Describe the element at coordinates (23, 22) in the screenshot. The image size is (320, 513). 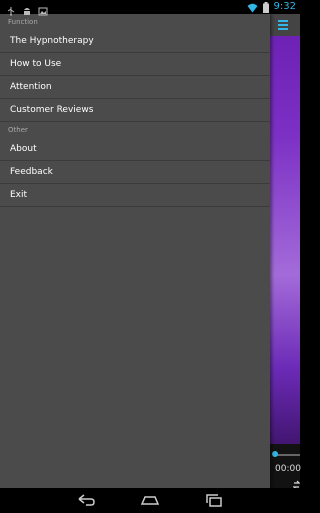
I see `section-header-function: Function` at that location.